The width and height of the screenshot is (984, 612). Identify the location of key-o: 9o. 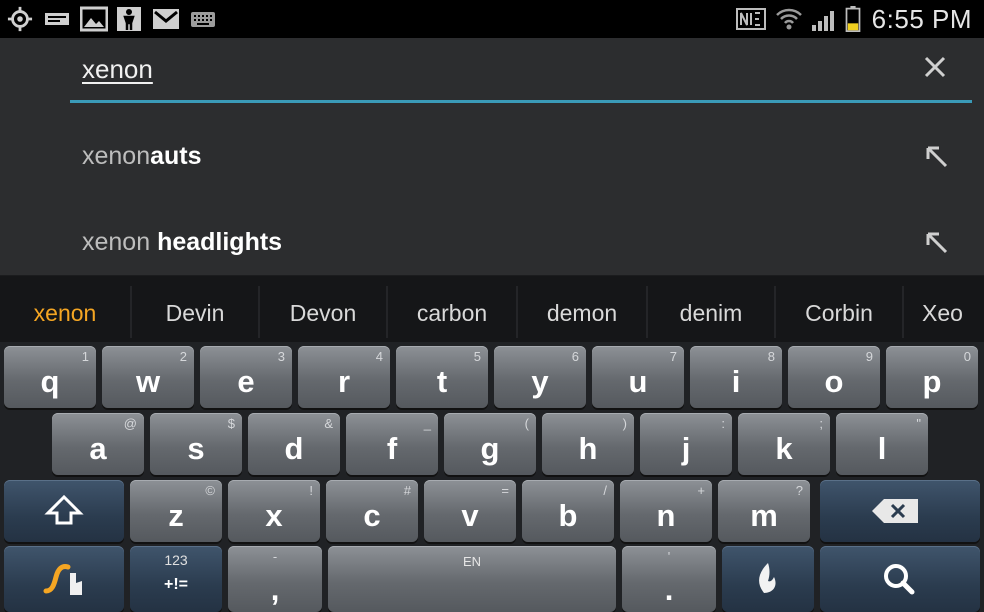
(834, 377).